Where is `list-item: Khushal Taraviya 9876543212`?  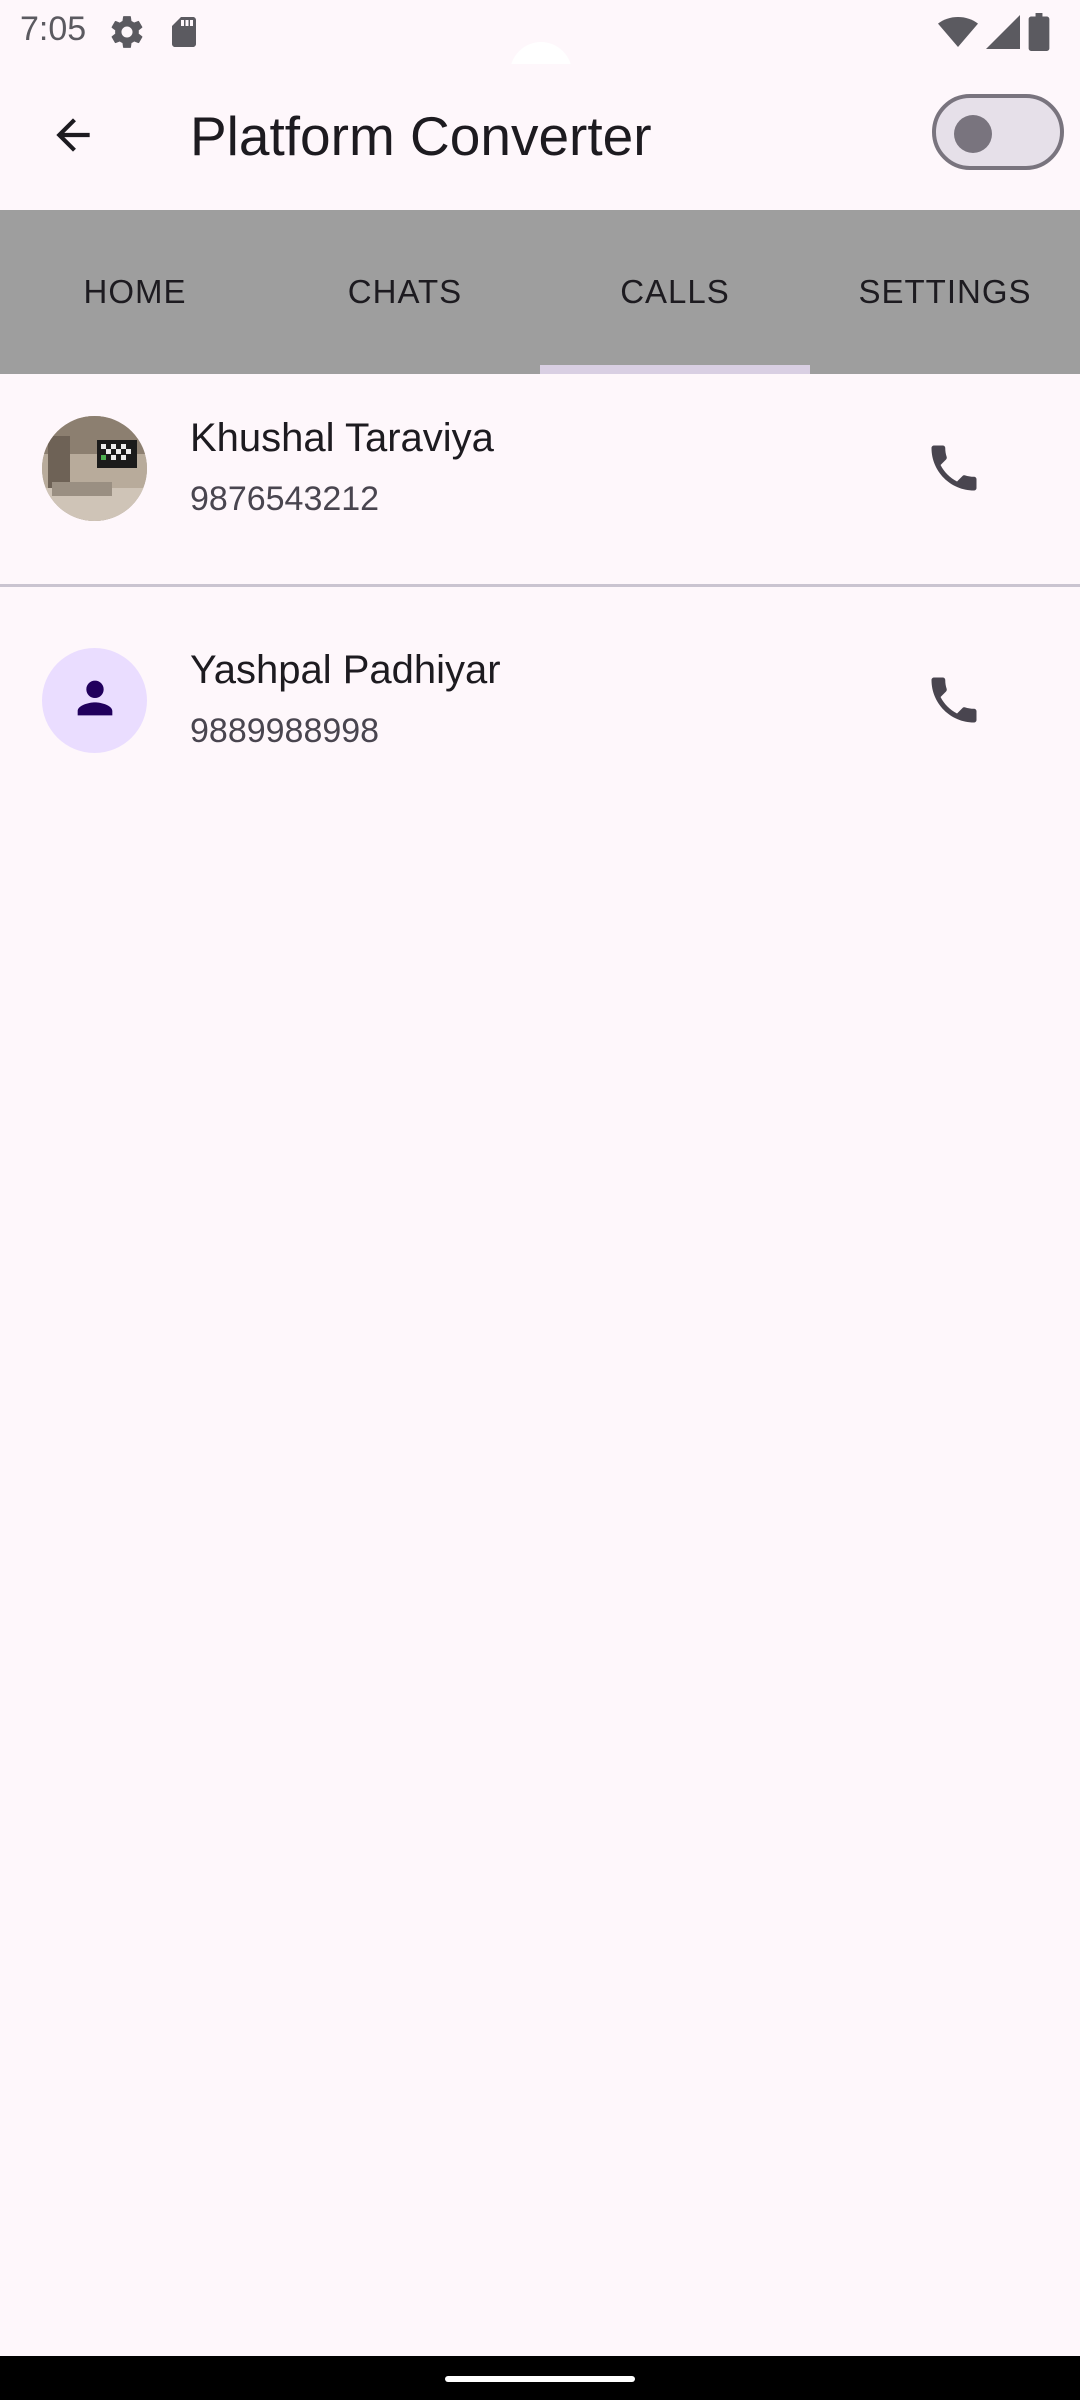 list-item: Khushal Taraviya 9876543212 is located at coordinates (540, 479).